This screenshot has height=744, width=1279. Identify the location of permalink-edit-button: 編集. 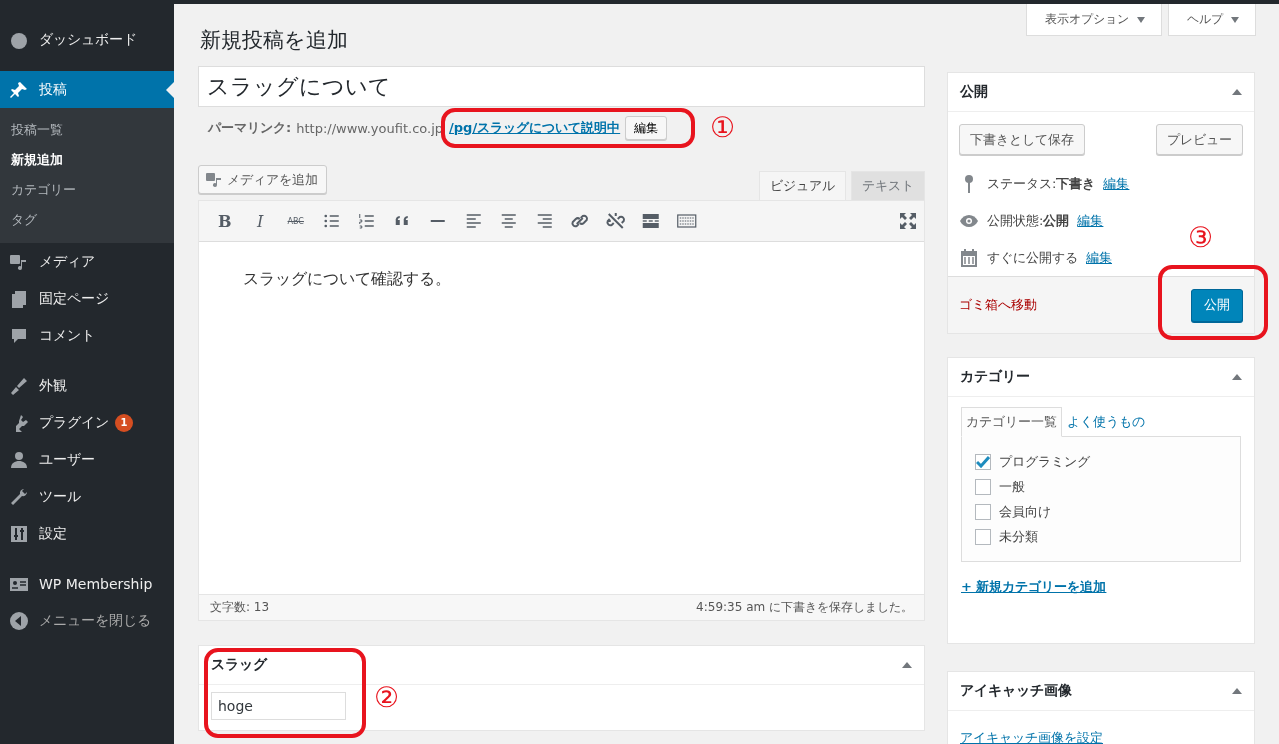
(646, 128).